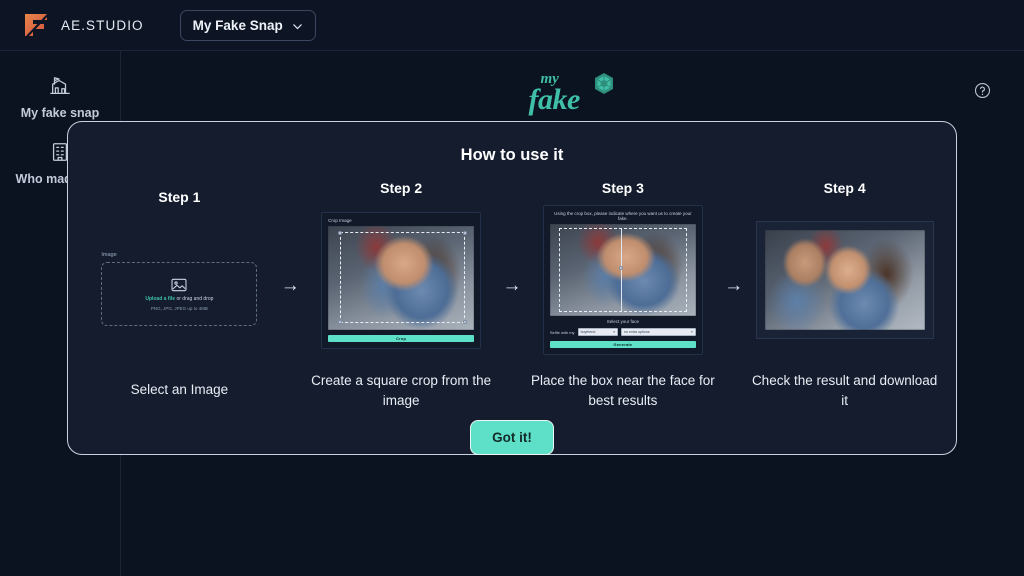  Describe the element at coordinates (401, 390) in the screenshot. I see `step-2-caption: Create a square crop from the image` at that location.